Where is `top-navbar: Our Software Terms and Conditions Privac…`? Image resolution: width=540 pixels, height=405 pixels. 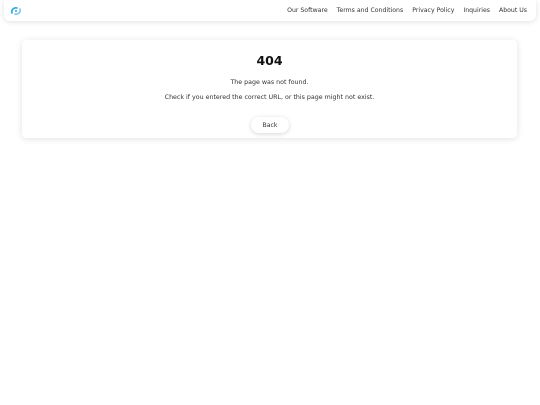
top-navbar: Our Software Terms and Conditions Privac… is located at coordinates (270, 10).